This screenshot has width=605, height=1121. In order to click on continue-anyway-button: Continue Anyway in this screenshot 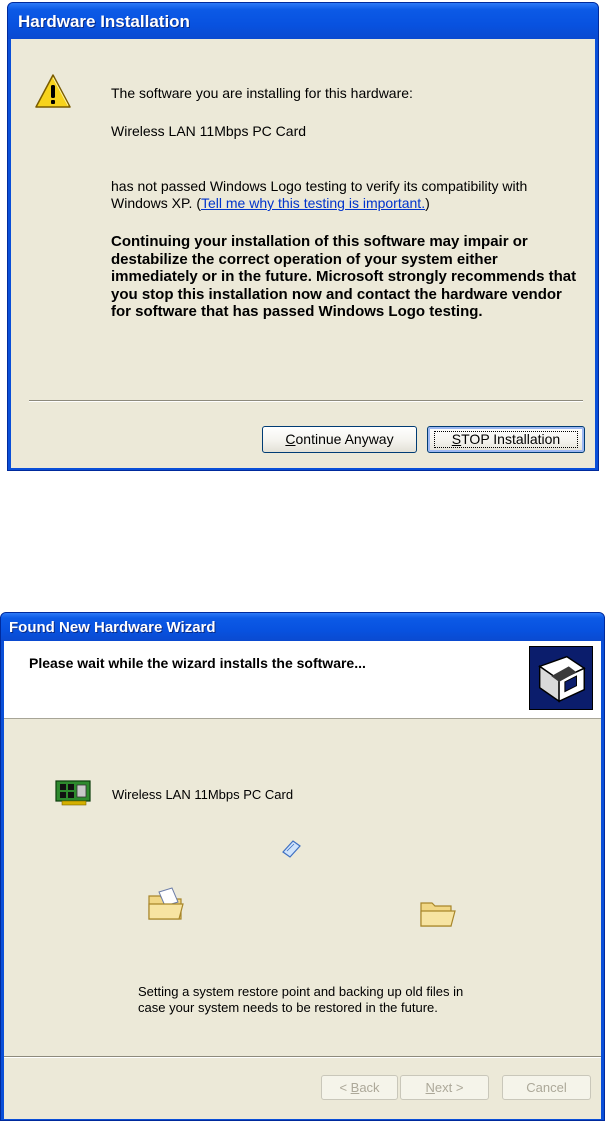, I will do `click(339, 439)`.